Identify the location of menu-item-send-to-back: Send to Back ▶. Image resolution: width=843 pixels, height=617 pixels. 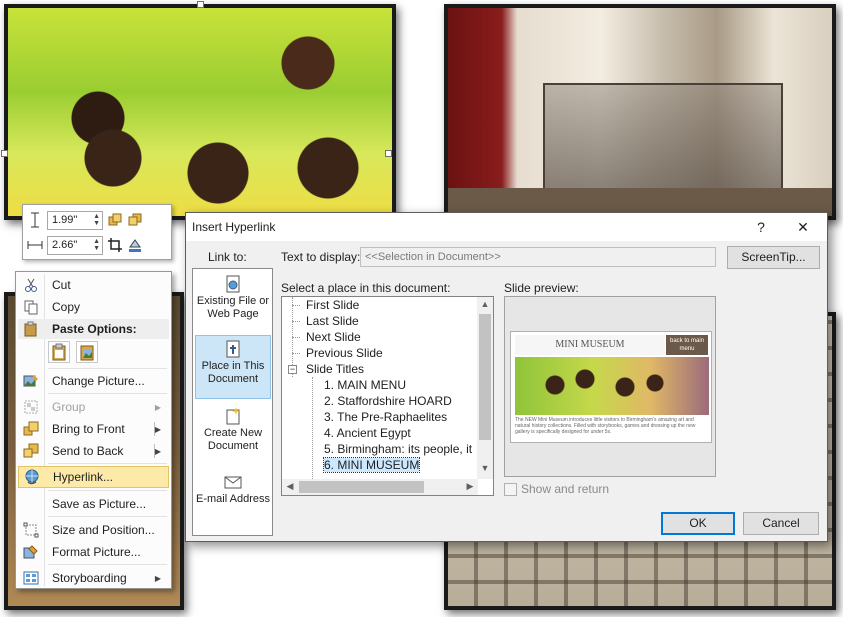
(93, 451).